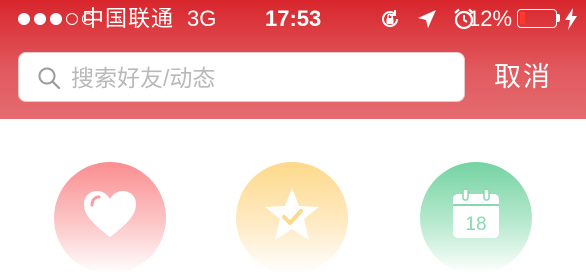 This screenshot has height=274, width=586. What do you see at coordinates (476, 213) in the screenshot?
I see `calendar-icon: 18` at bounding box center [476, 213].